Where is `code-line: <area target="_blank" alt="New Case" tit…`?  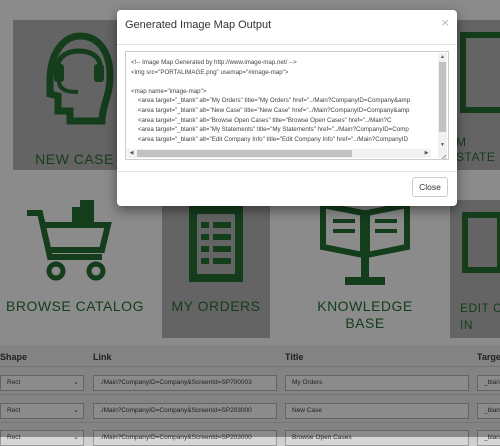 code-line: <area target="_blank" alt="New Case" tit… is located at coordinates (270, 110).